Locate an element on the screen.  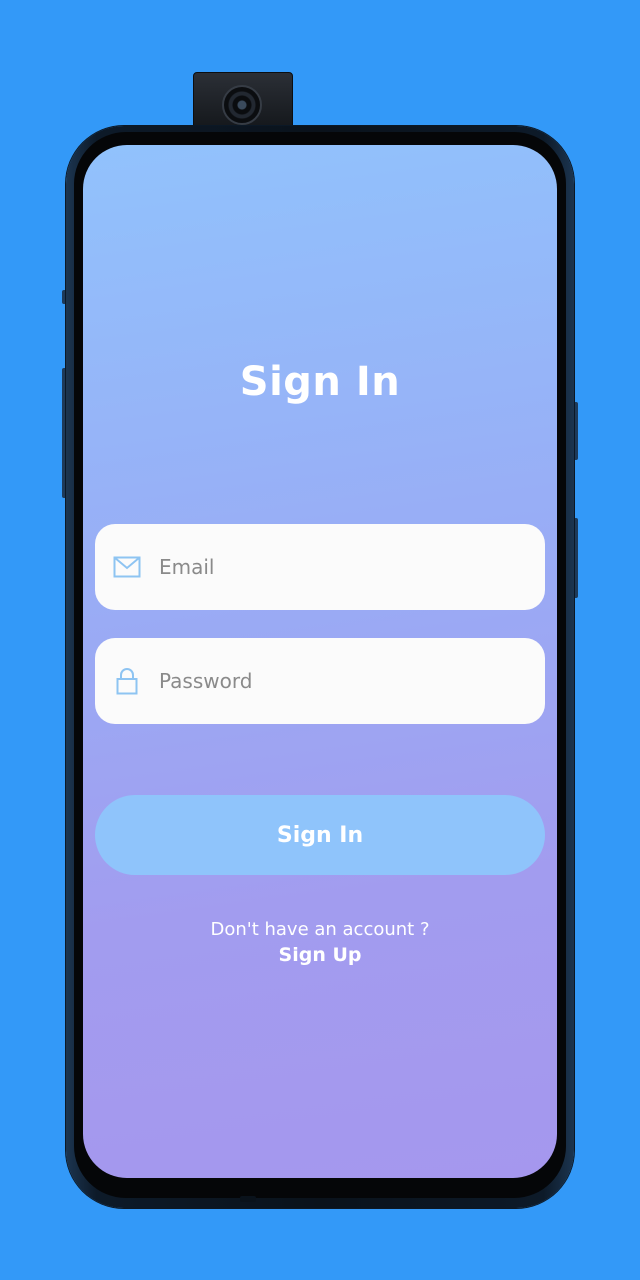
camera-lens-icon is located at coordinates (242, 105).